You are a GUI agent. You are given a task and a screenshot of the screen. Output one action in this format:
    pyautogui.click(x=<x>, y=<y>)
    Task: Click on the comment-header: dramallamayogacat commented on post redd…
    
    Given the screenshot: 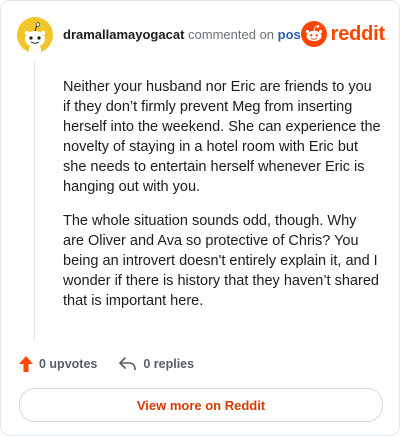 What is the action you would take?
    pyautogui.click(x=200, y=35)
    